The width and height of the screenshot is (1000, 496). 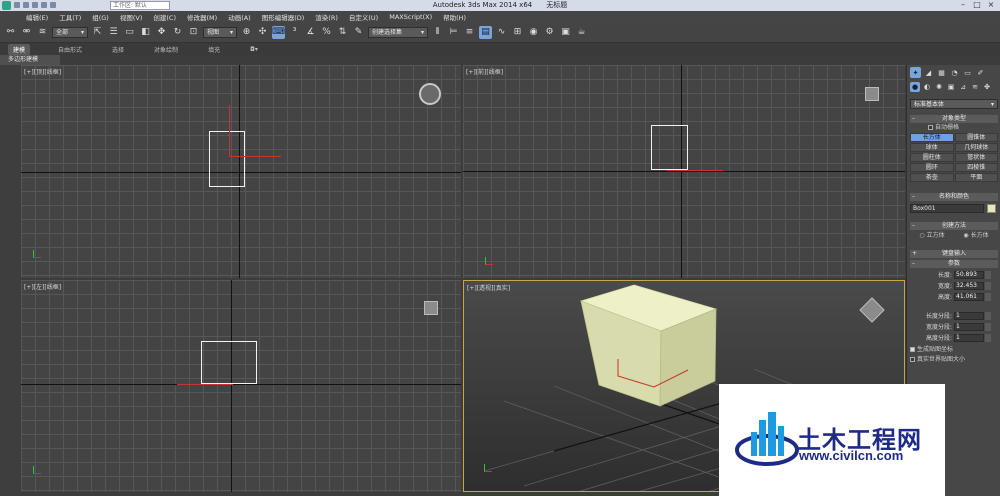 What do you see at coordinates (129, 32) in the screenshot?
I see `rectangular-selection-icon: ▭` at bounding box center [129, 32].